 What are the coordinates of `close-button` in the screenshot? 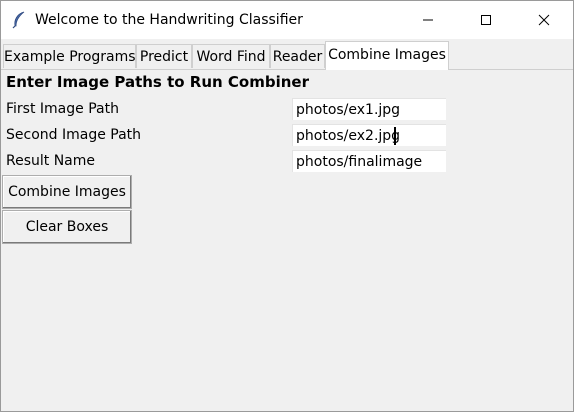 It's located at (544, 20).